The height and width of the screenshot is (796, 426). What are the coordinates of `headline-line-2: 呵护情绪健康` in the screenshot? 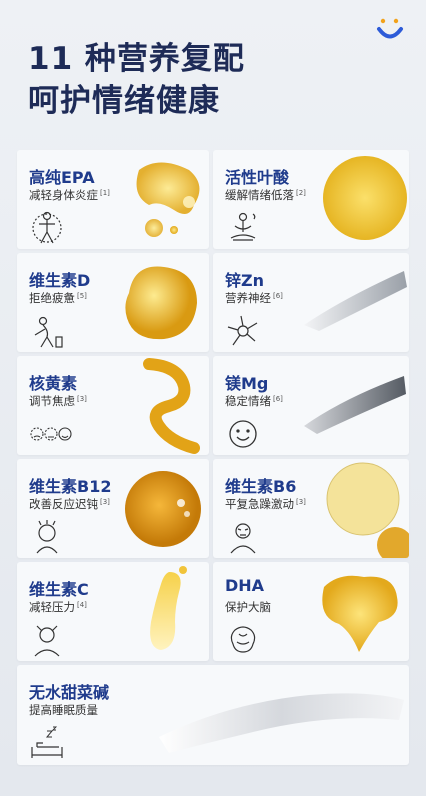 It's located at (124, 101).